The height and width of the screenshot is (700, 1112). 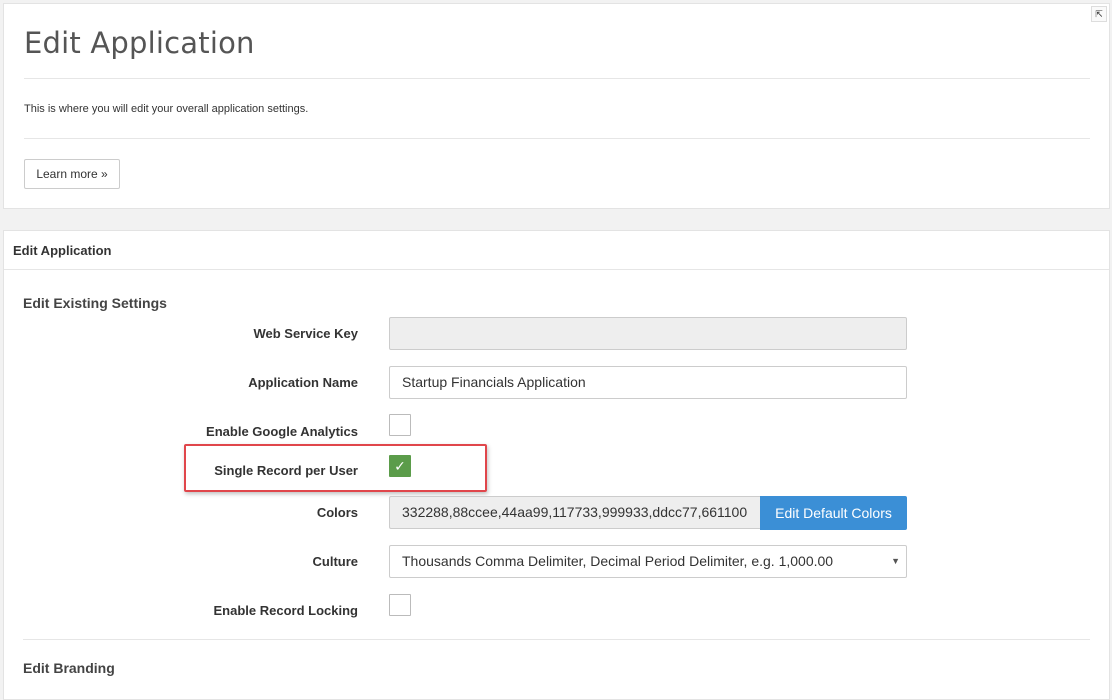 What do you see at coordinates (556, 250) in the screenshot?
I see `panel-heading: Edit Application` at bounding box center [556, 250].